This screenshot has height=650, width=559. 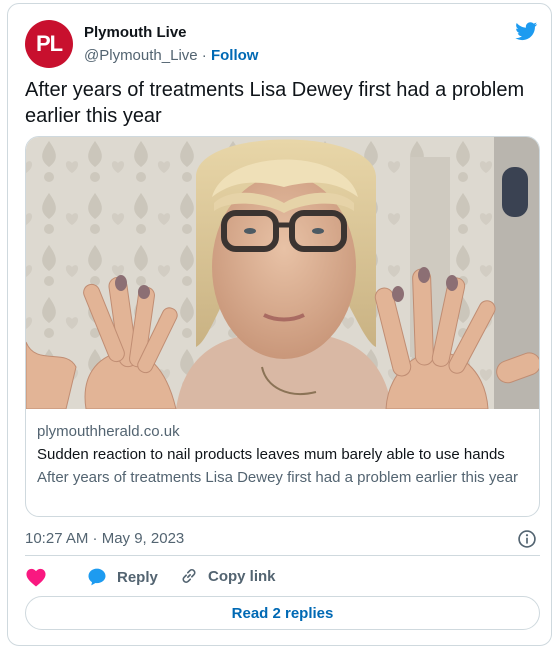 What do you see at coordinates (49, 44) in the screenshot?
I see `avatar: PL` at bounding box center [49, 44].